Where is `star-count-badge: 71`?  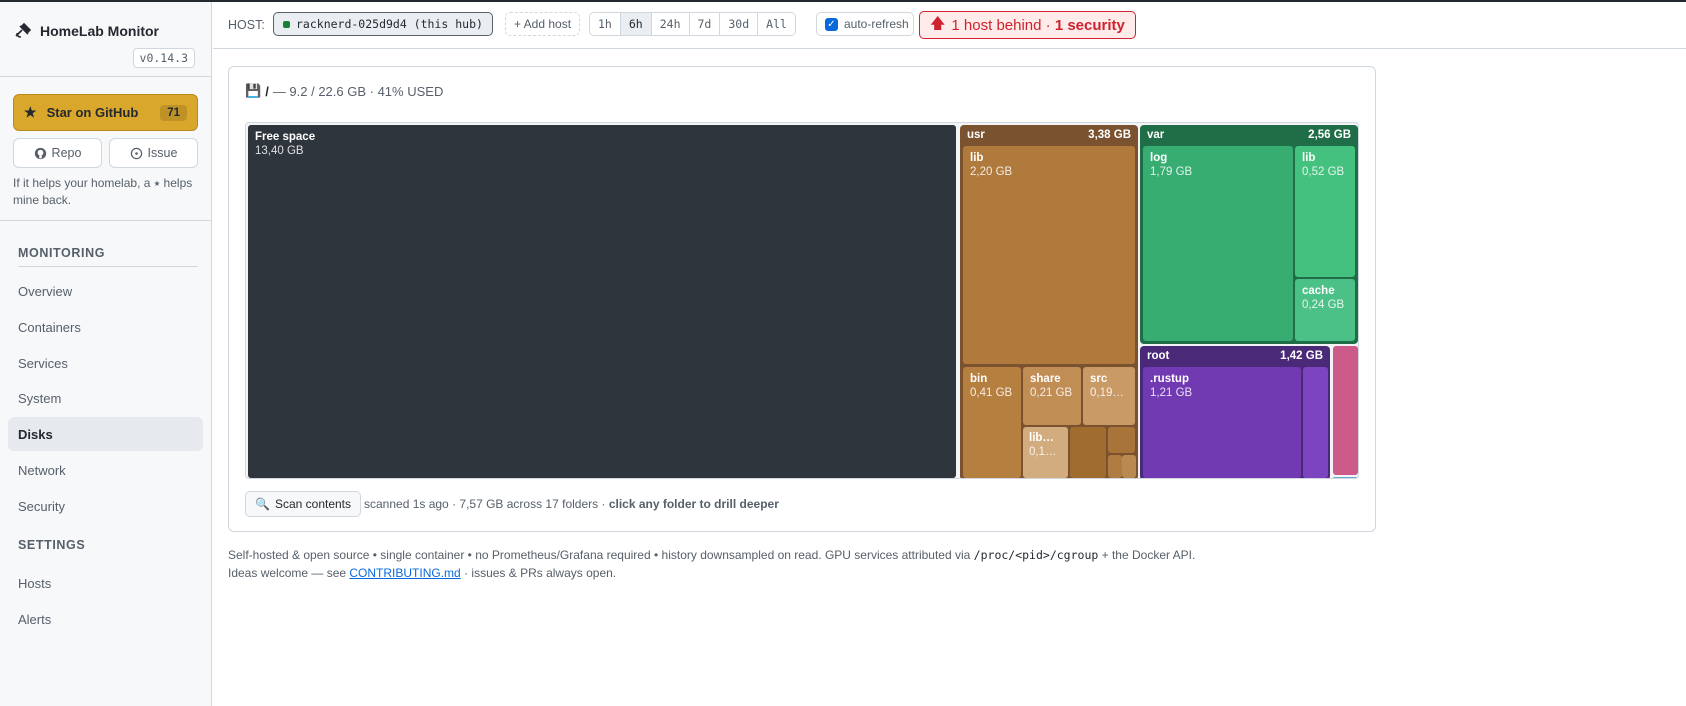 star-count-badge: 71 is located at coordinates (173, 112).